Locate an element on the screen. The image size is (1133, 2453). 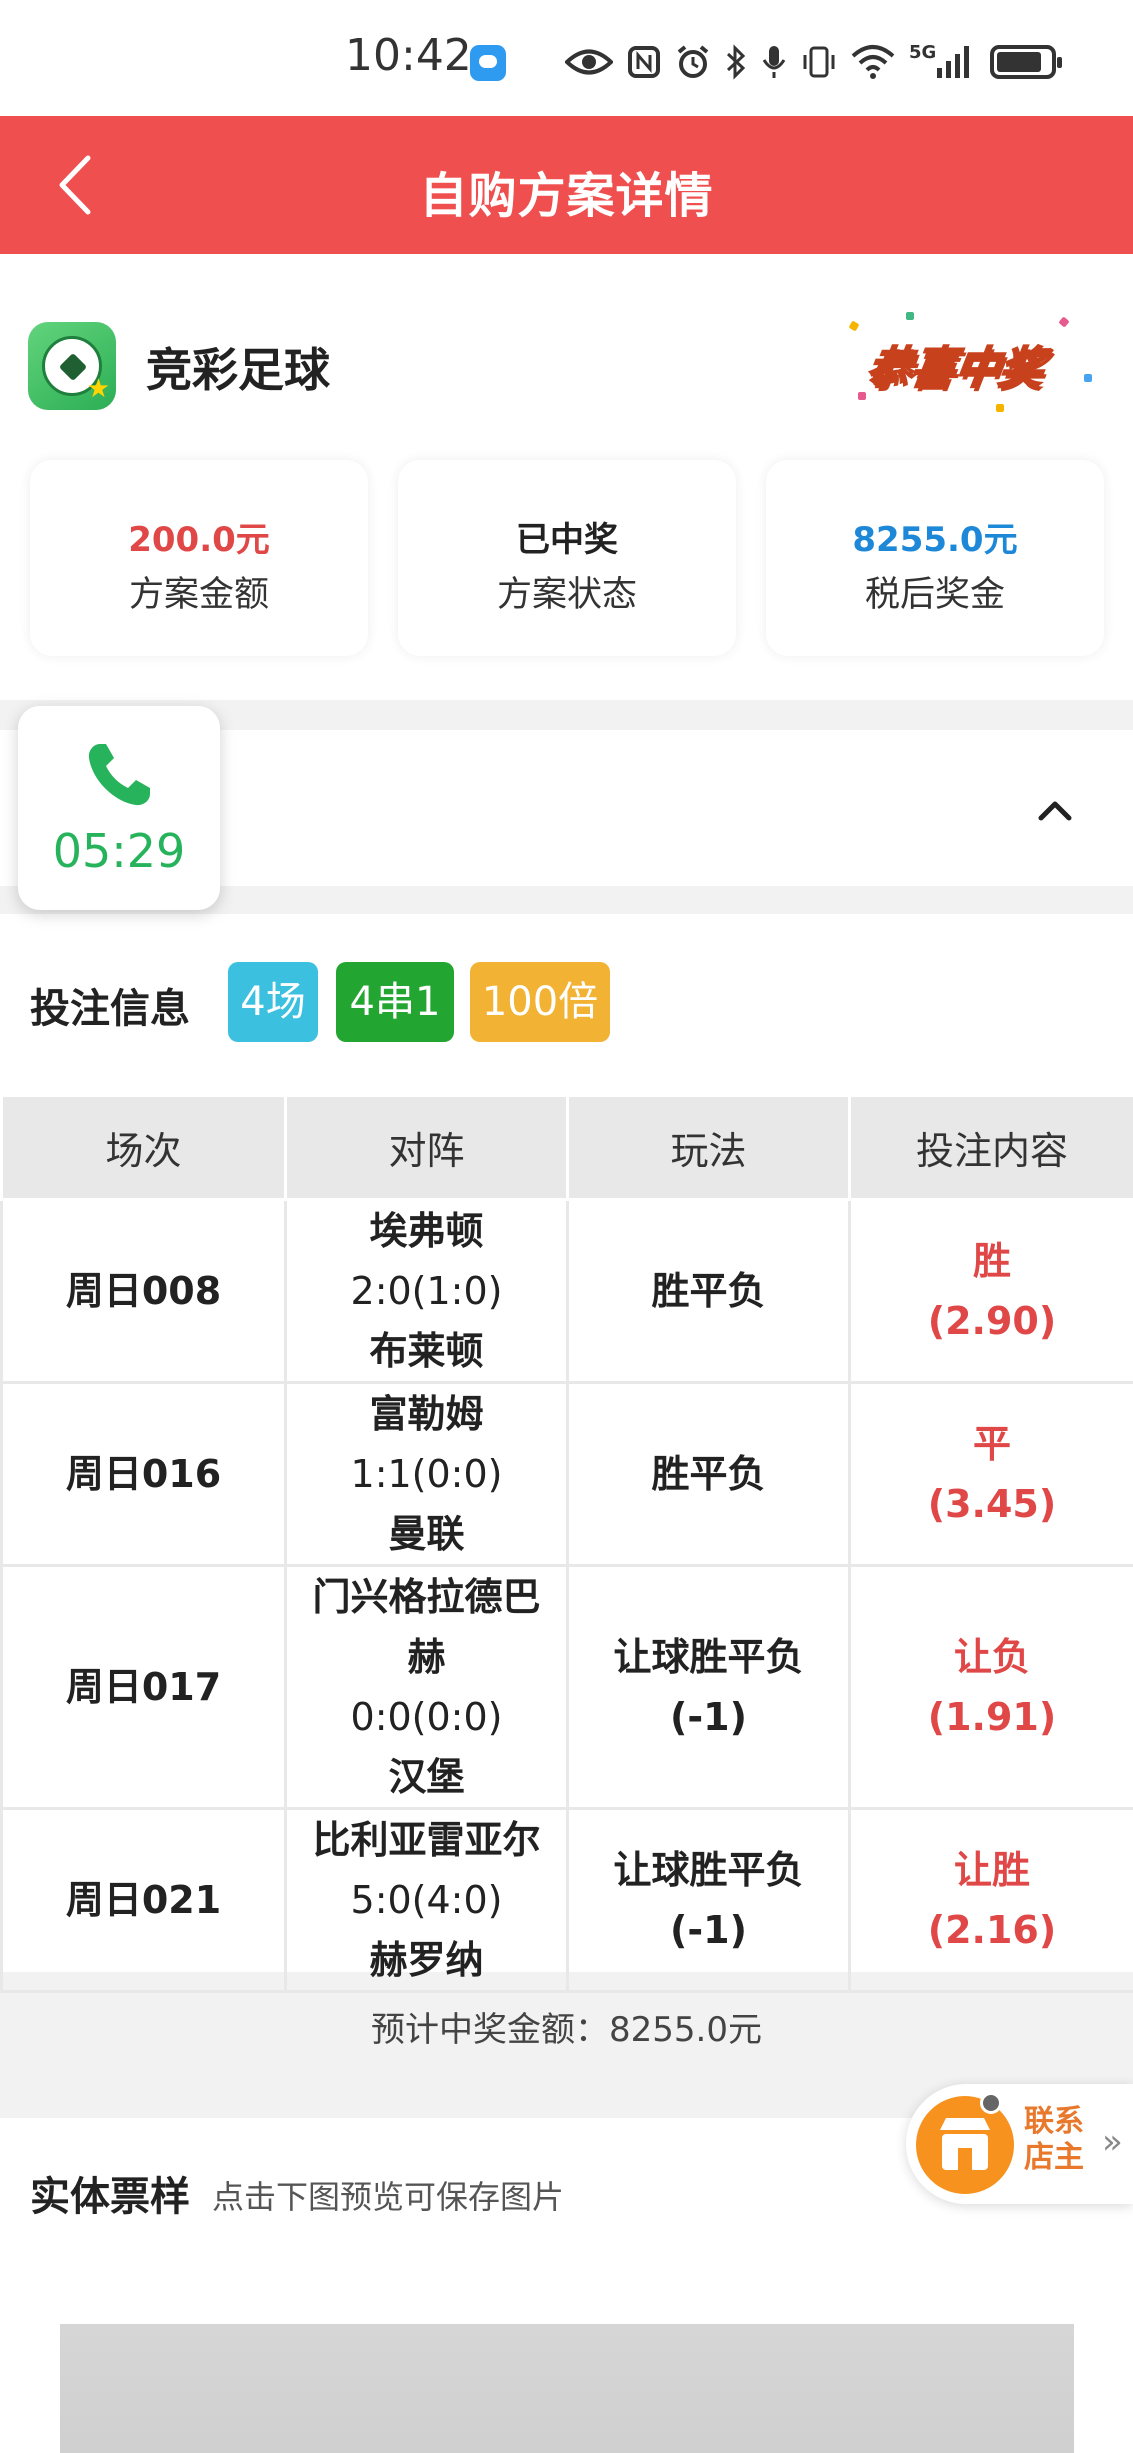
wifi-icon is located at coordinates (873, 62).